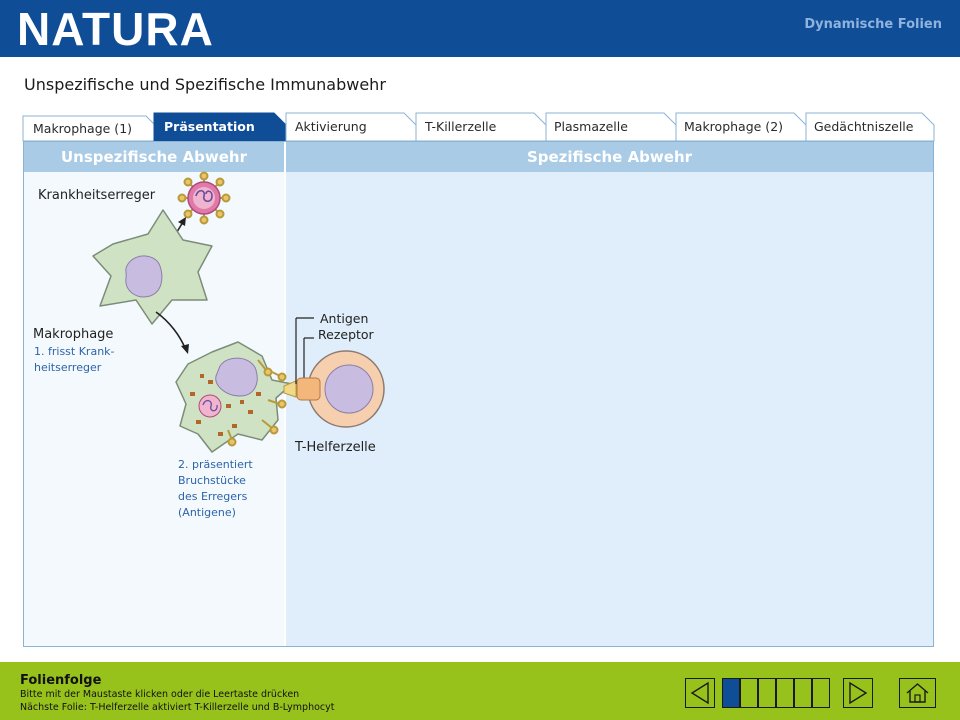 The height and width of the screenshot is (720, 960). What do you see at coordinates (97, 195) in the screenshot?
I see `pathogen-label: Krankheitserreger` at bounding box center [97, 195].